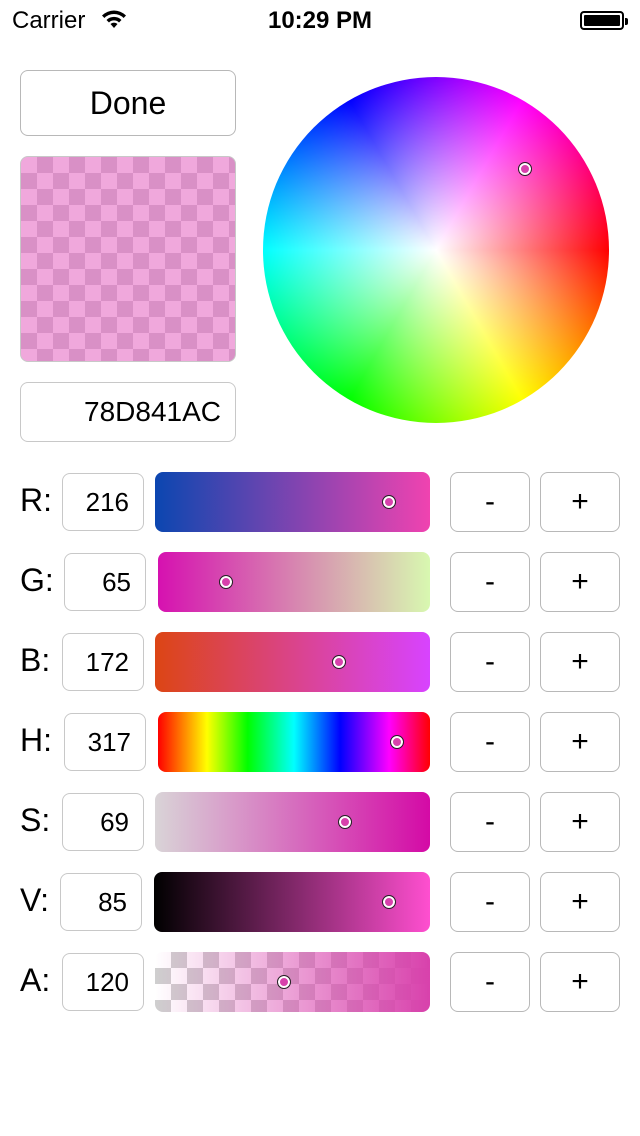 The height and width of the screenshot is (1136, 640). What do you see at coordinates (35, 900) in the screenshot?
I see `value-label: V:` at bounding box center [35, 900].